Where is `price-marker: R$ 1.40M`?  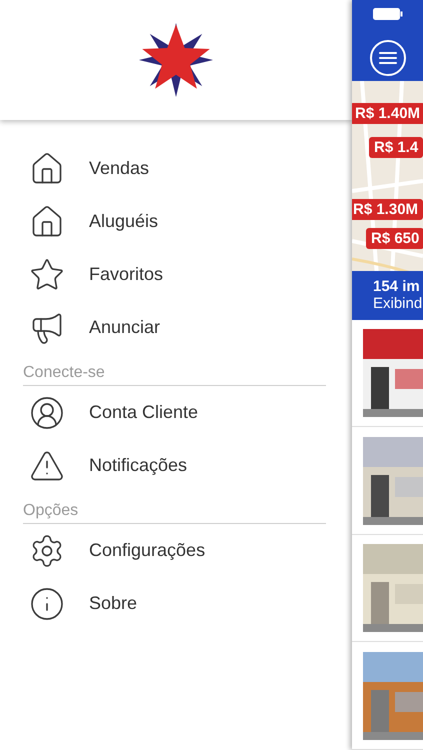 price-marker: R$ 1.40M is located at coordinates (387, 113).